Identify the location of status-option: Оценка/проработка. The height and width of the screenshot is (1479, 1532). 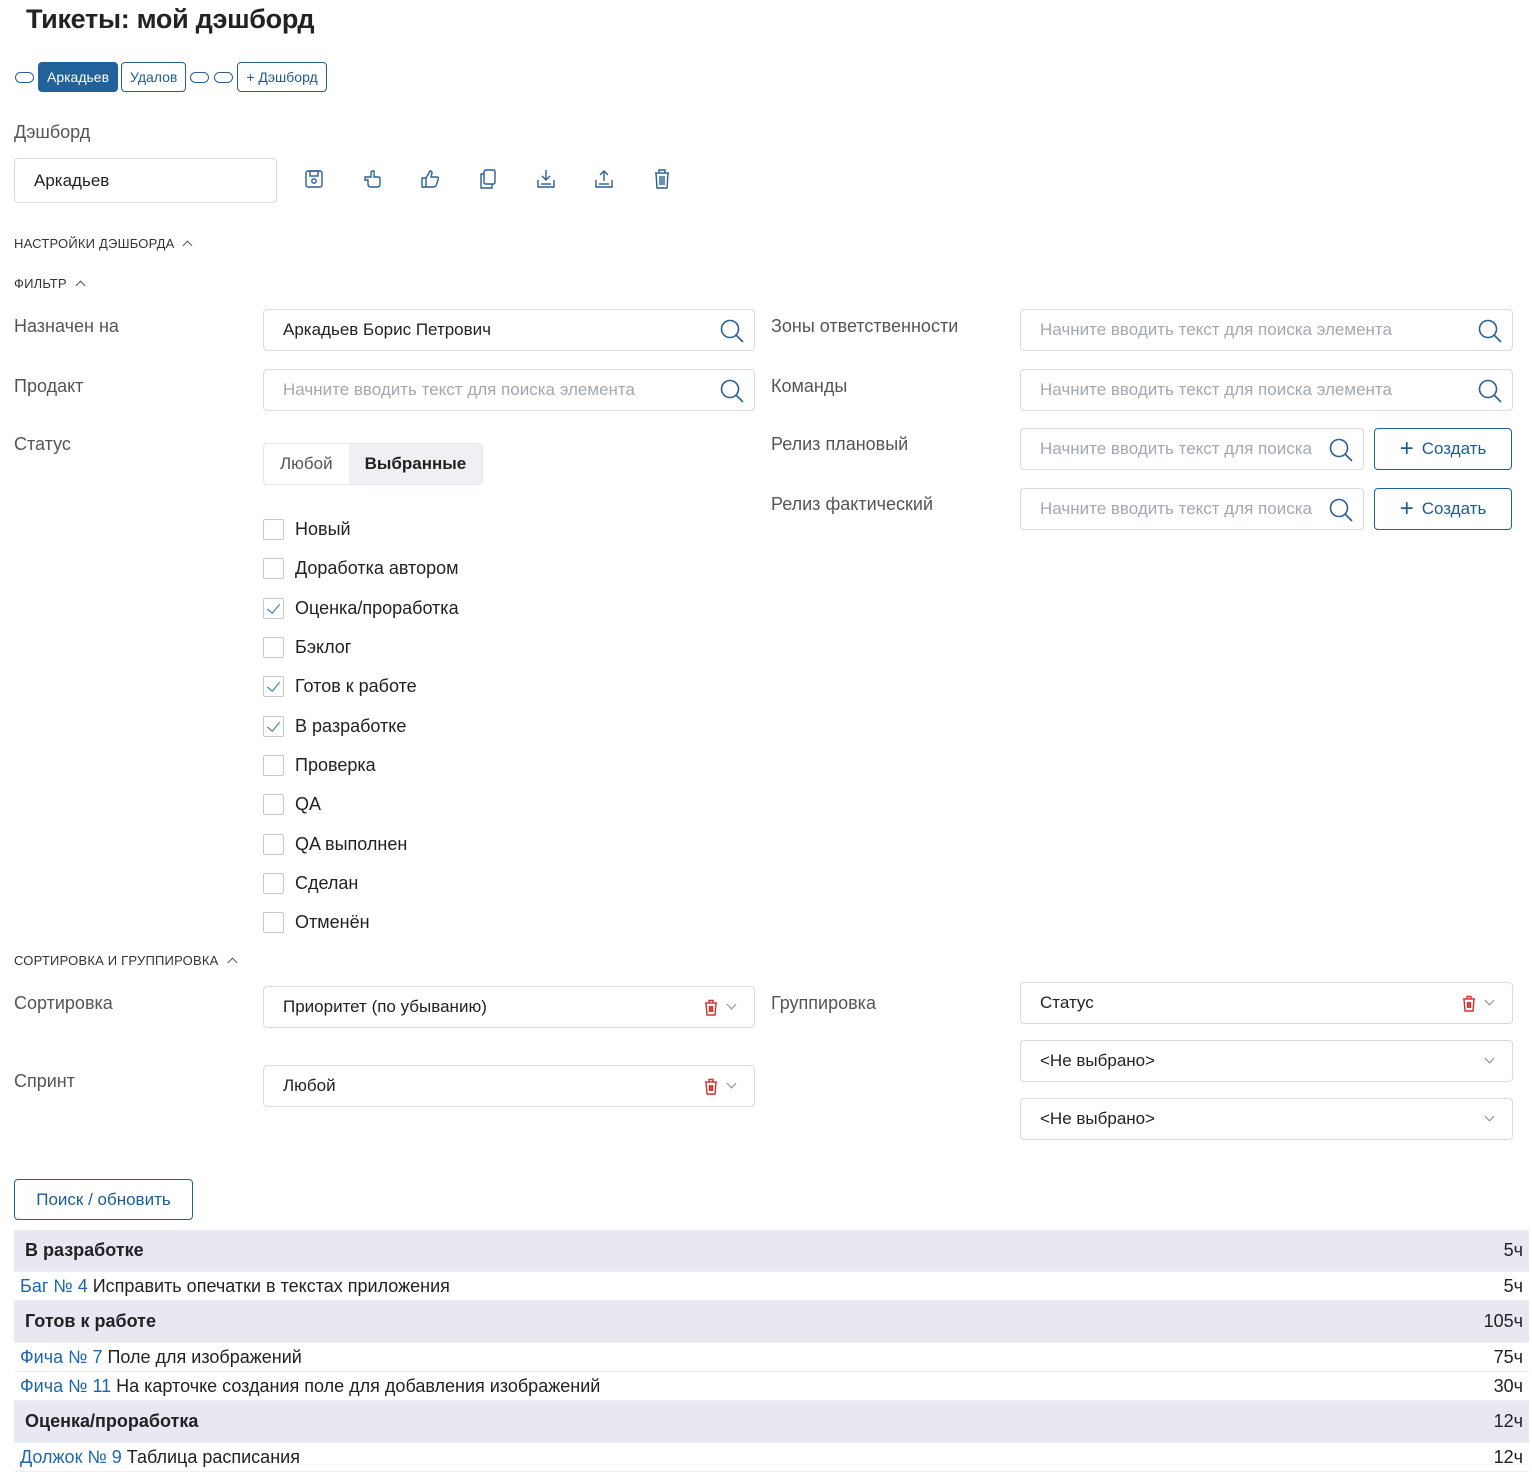
(361, 608).